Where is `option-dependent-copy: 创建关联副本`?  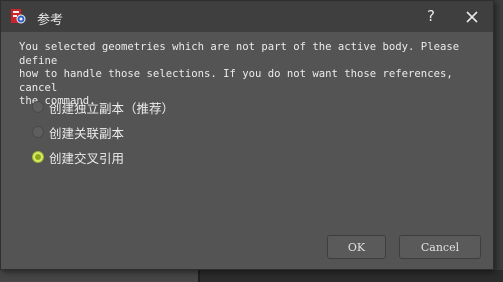 option-dependent-copy: 创建关联副本 is located at coordinates (78, 132).